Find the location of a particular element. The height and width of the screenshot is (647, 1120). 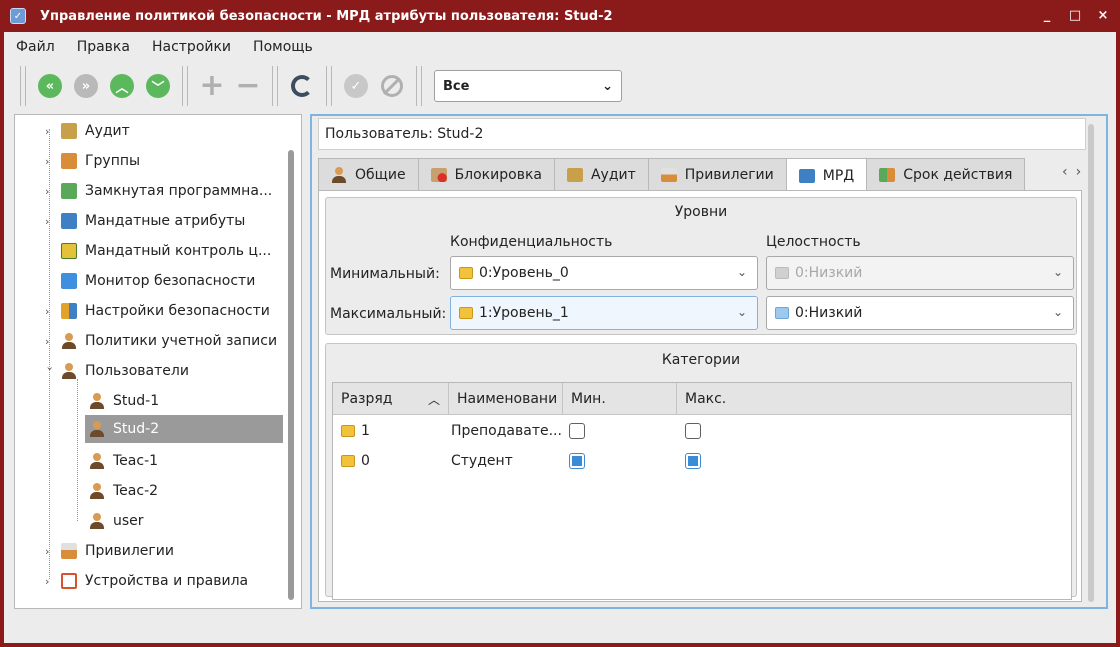

tab-scroll-left-icon: ‹ is located at coordinates (1065, 172).